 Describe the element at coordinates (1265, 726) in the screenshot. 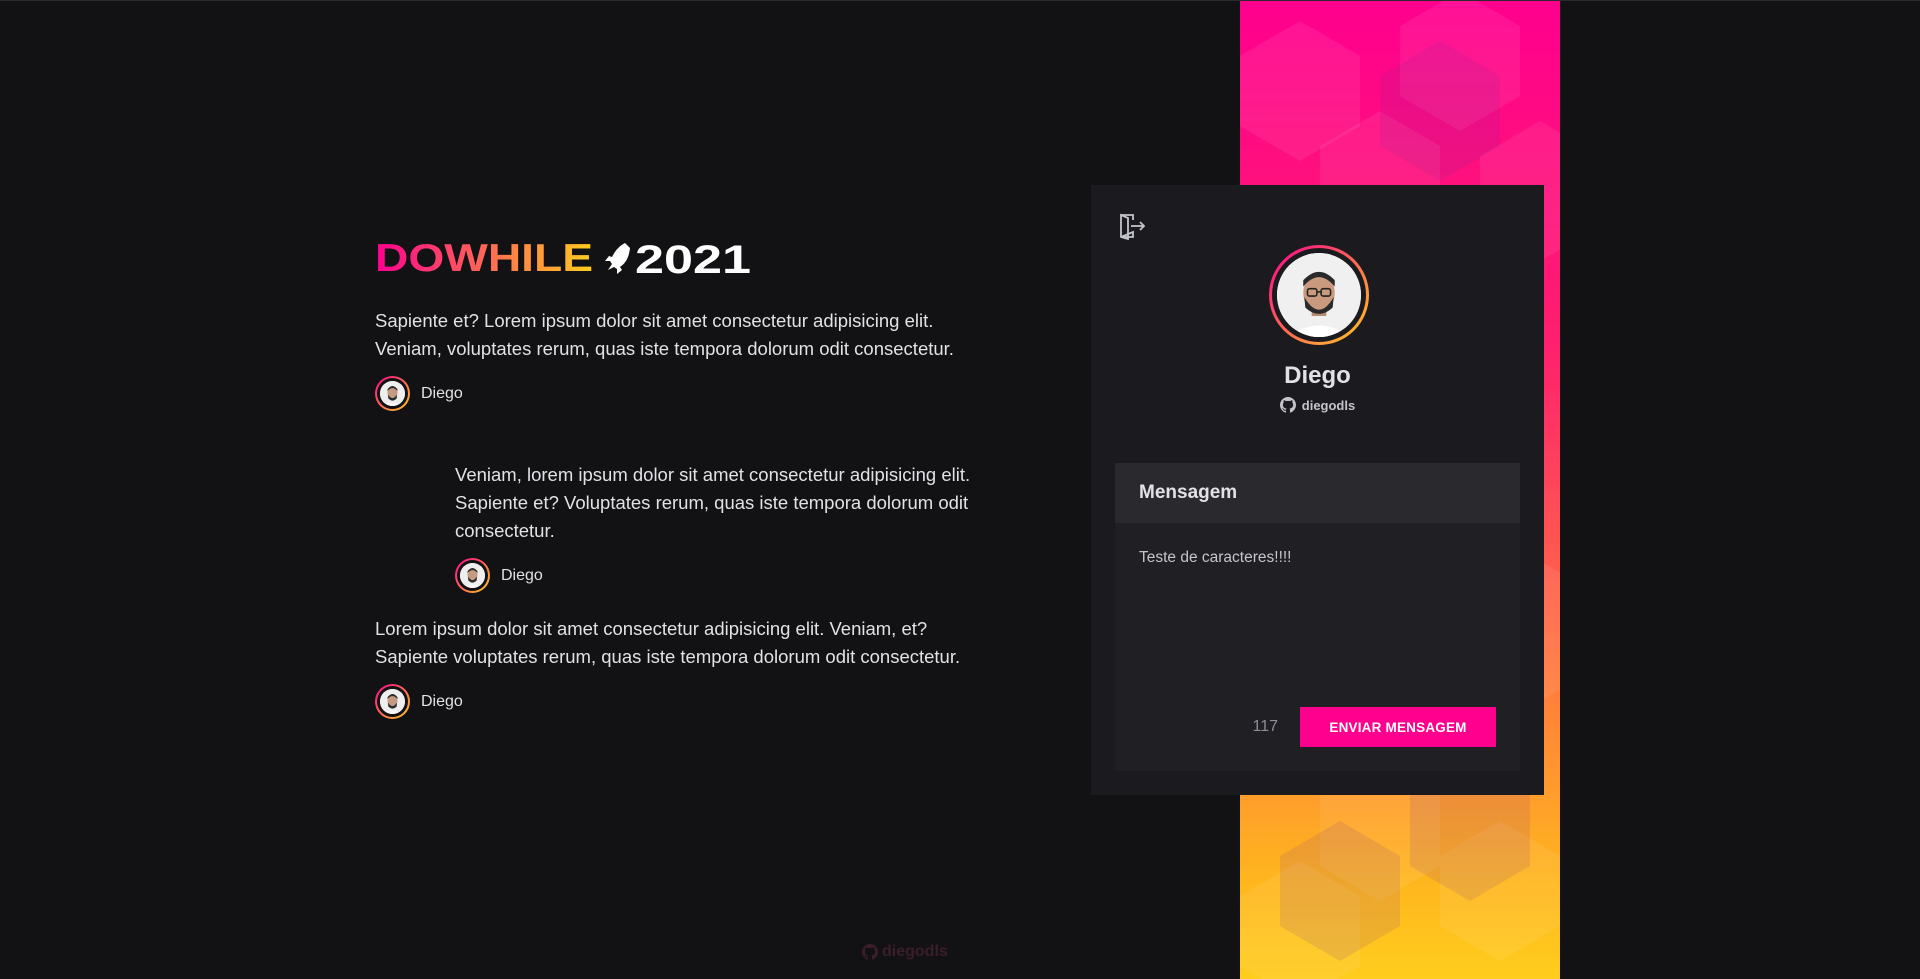

I see `char-counter: 117` at that location.